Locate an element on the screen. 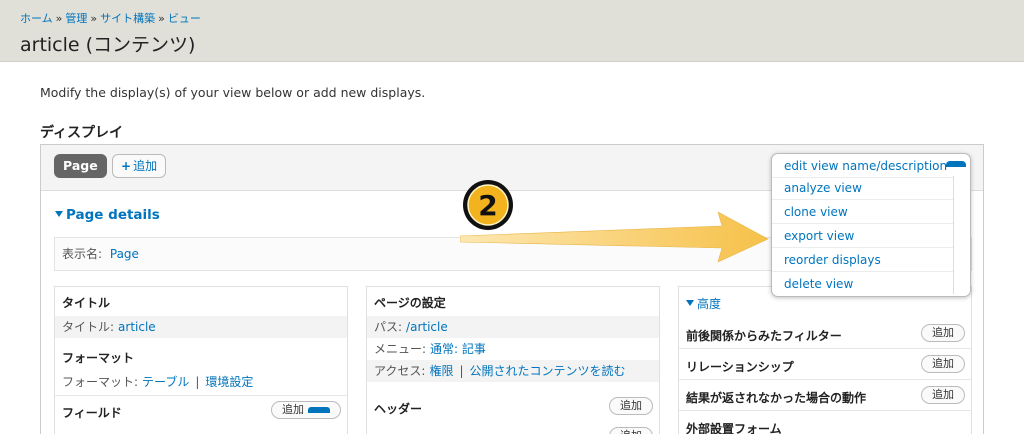 The image size is (1024, 434). title-link: article is located at coordinates (137, 327).